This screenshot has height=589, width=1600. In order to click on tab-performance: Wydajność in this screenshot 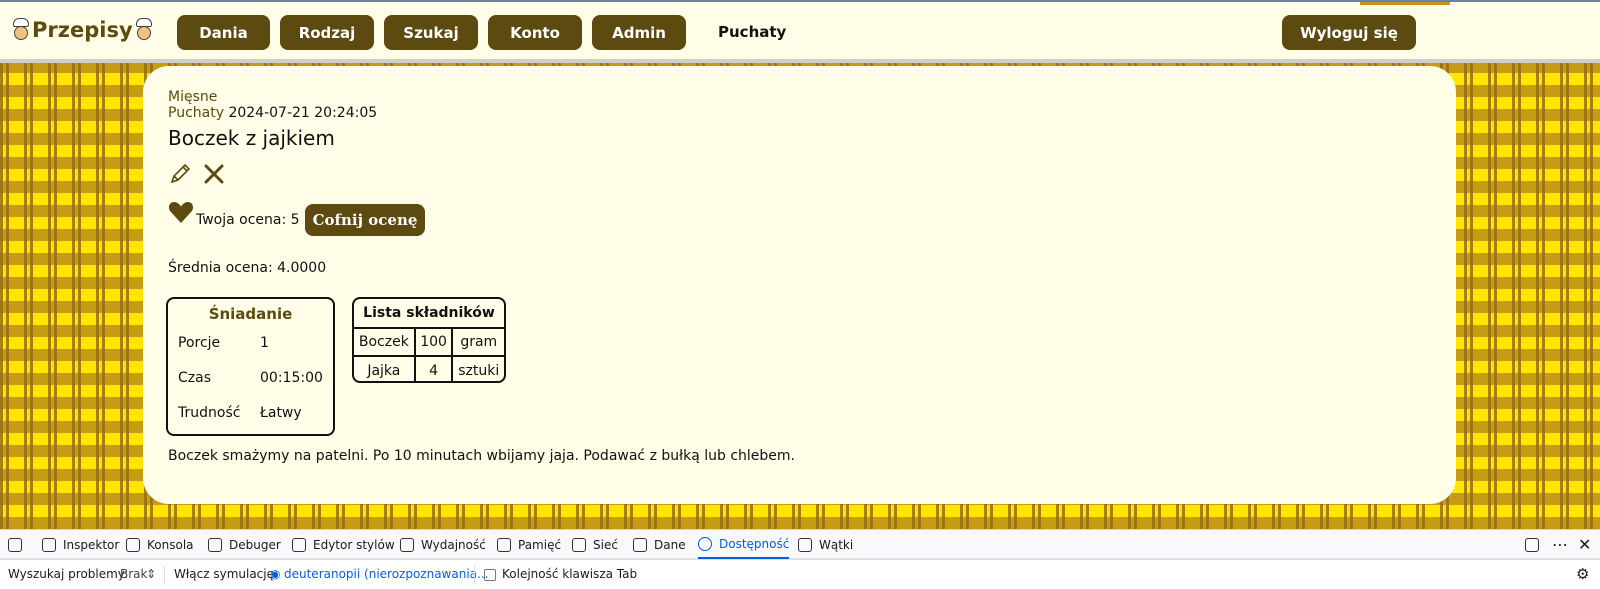, I will do `click(443, 544)`.